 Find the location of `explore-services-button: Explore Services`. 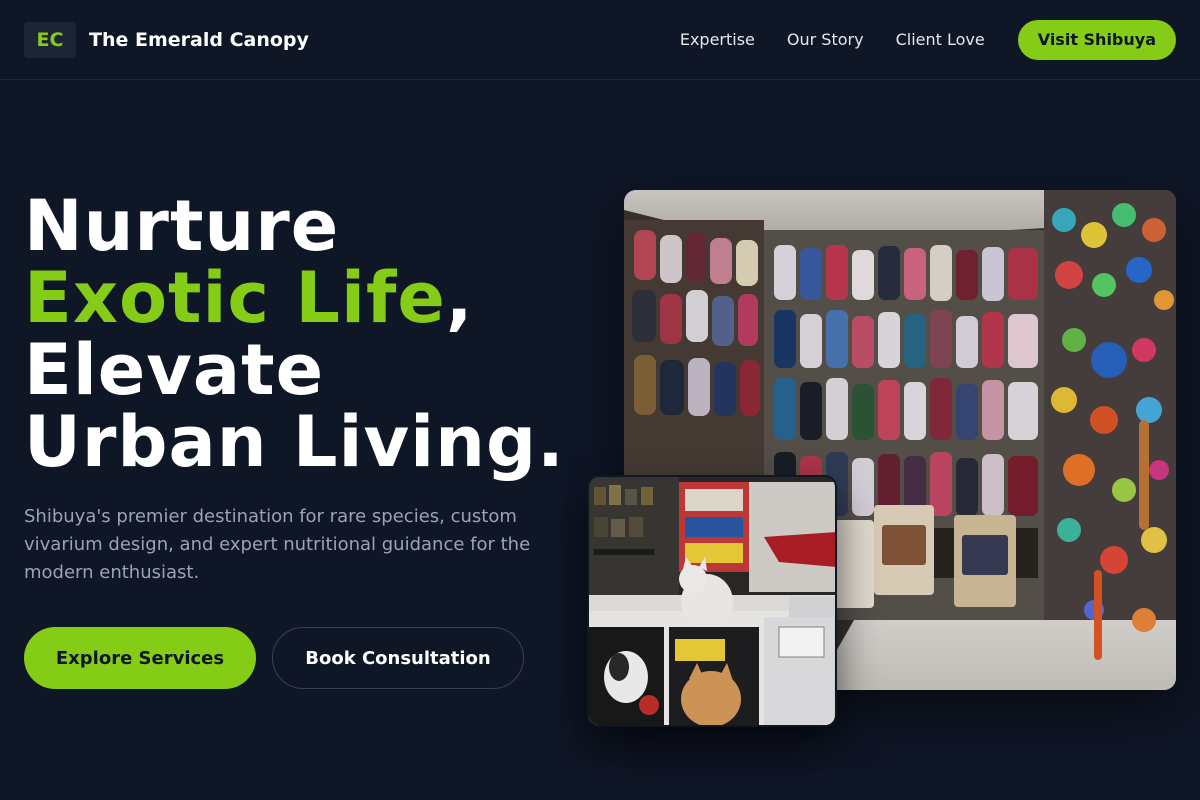

explore-services-button: Explore Services is located at coordinates (140, 658).